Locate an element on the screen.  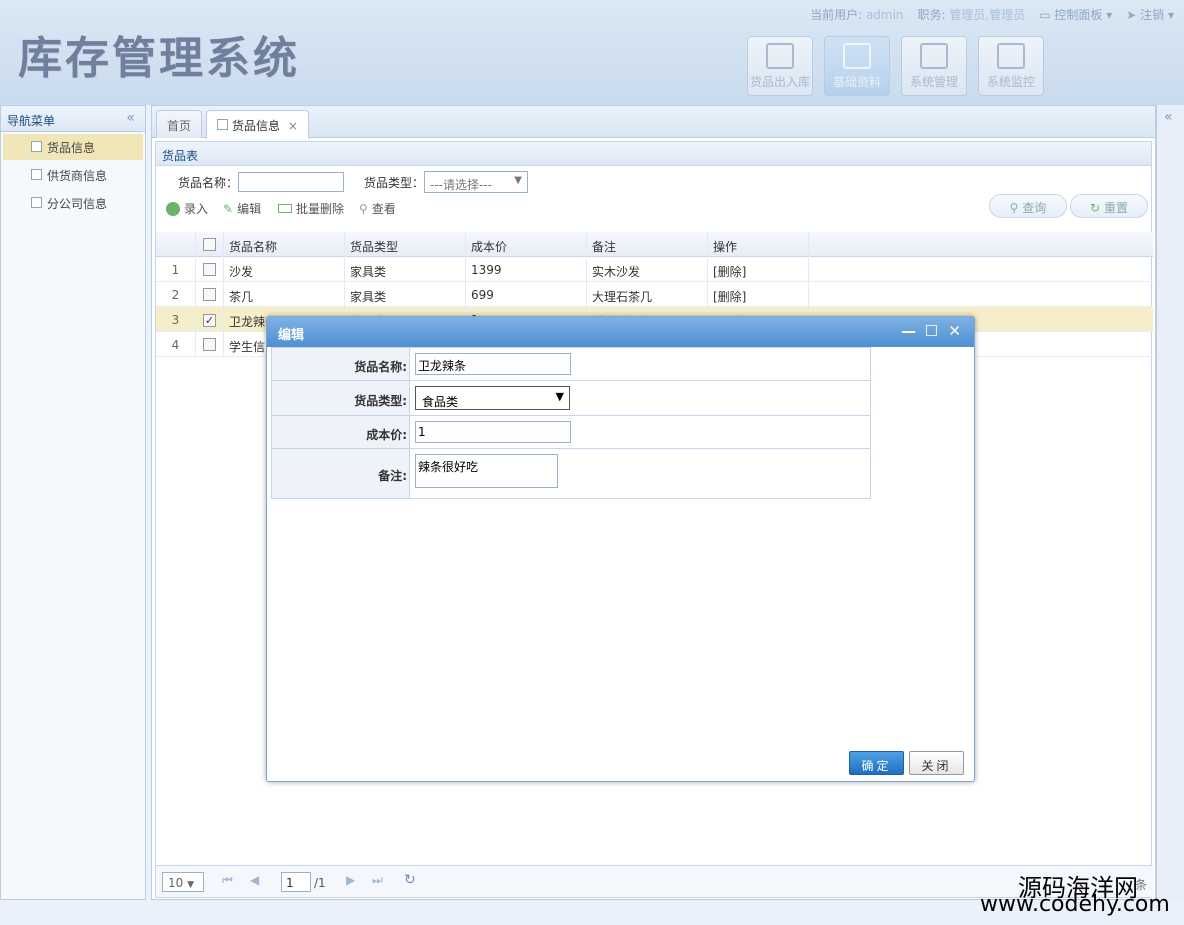
cost-input: 1 is located at coordinates (493, 432).